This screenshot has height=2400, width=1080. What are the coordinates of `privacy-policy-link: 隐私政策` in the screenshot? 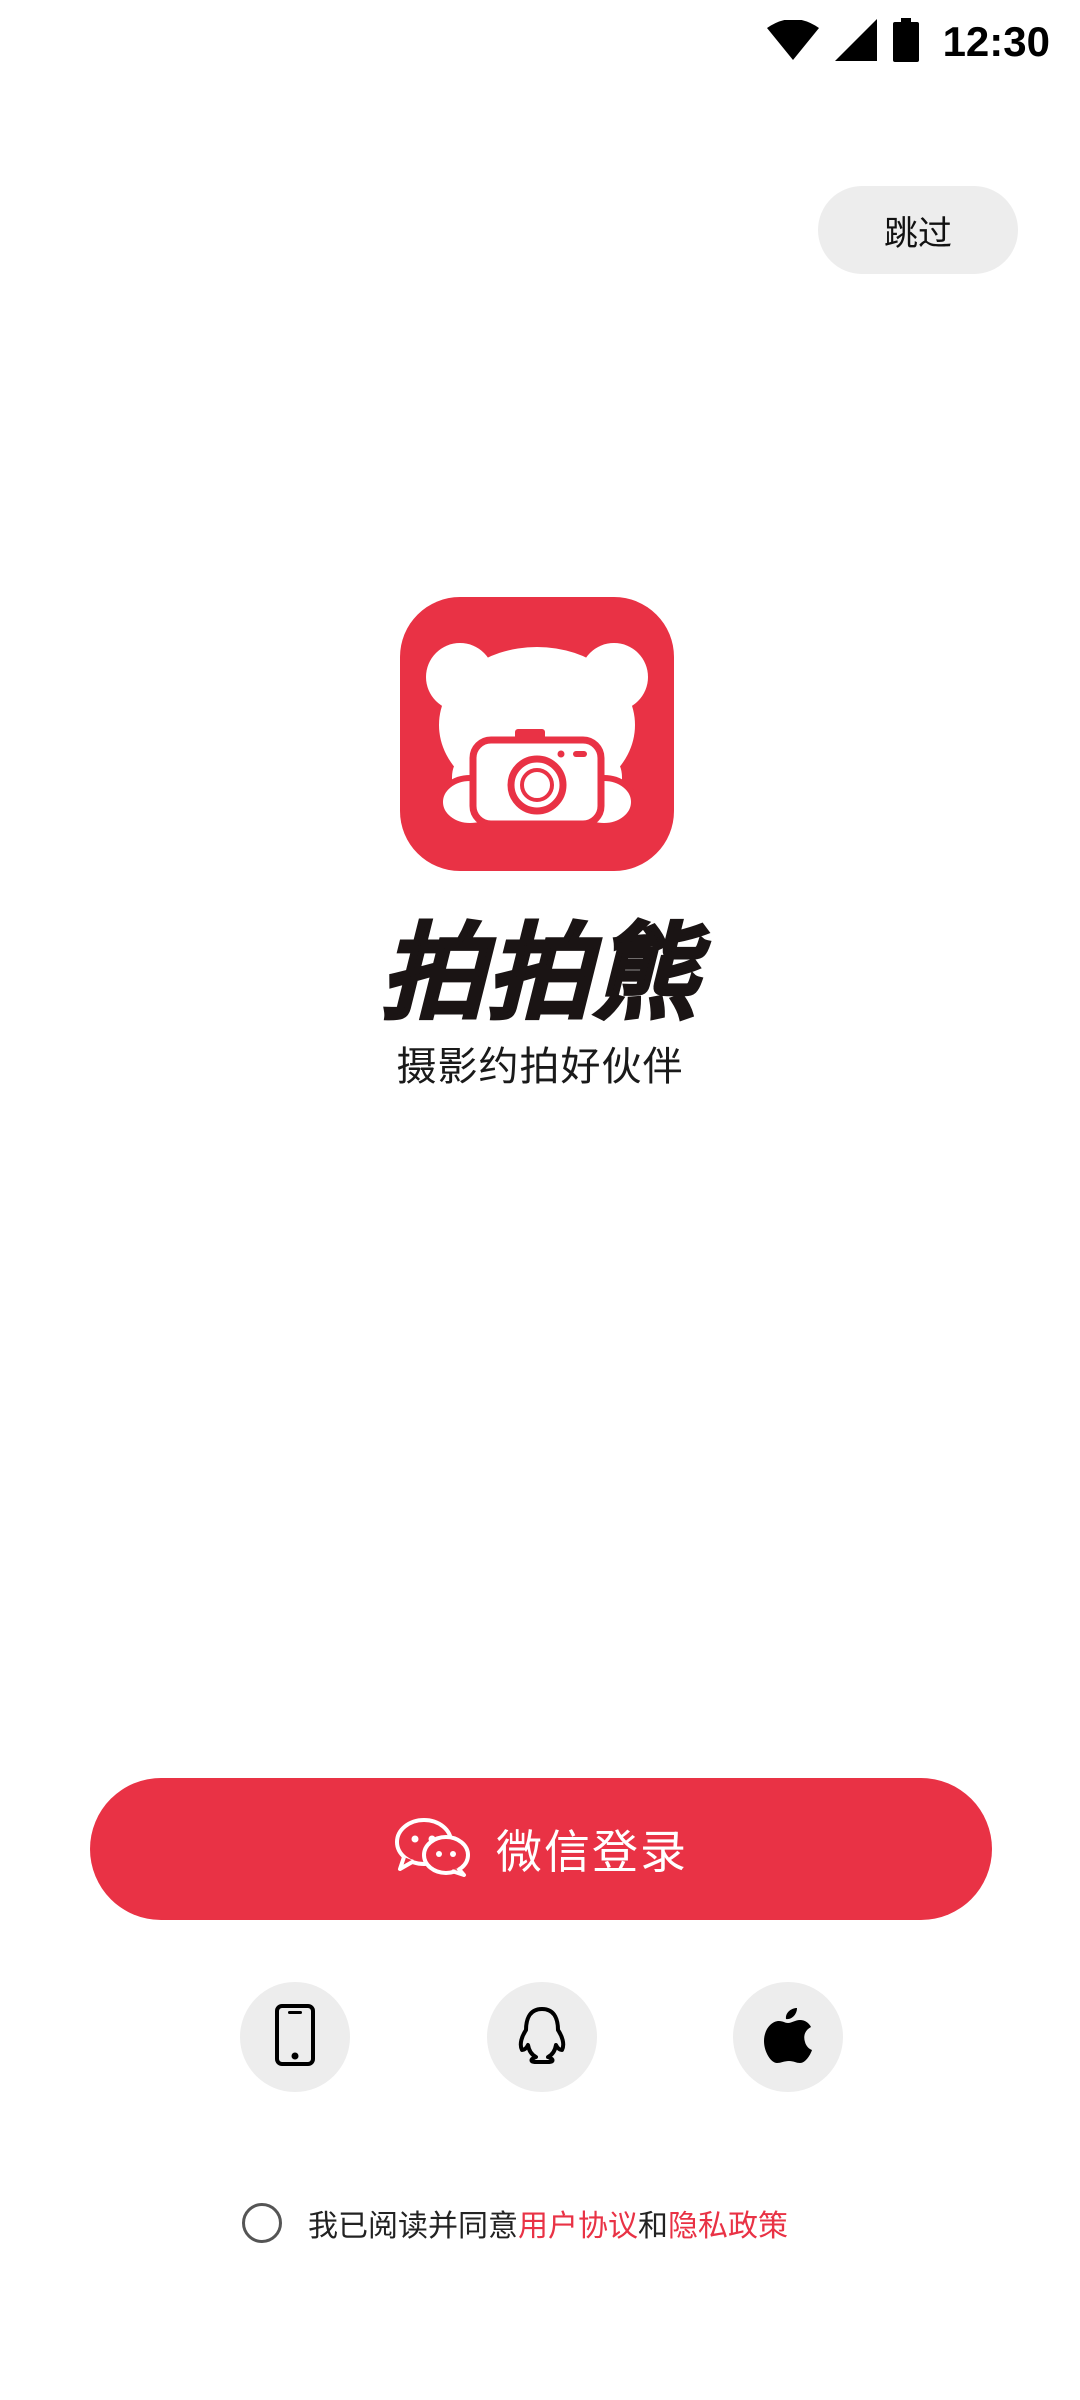 It's located at (728, 2223).